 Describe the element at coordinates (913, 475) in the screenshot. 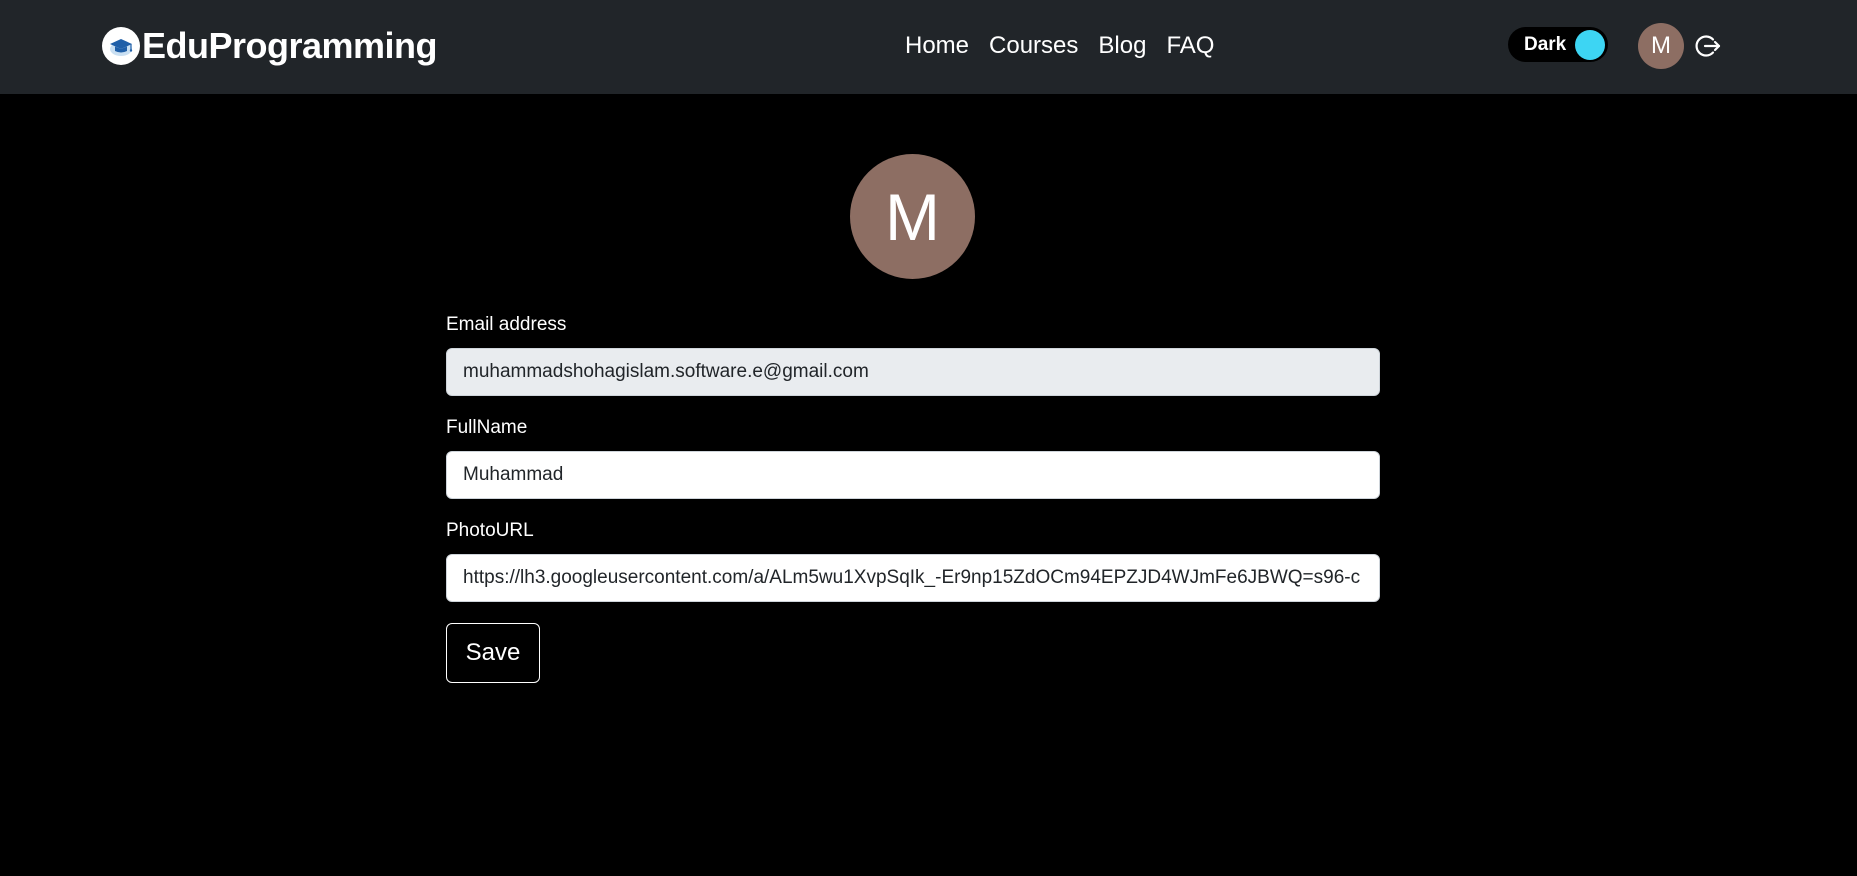

I see `fullname-field` at that location.